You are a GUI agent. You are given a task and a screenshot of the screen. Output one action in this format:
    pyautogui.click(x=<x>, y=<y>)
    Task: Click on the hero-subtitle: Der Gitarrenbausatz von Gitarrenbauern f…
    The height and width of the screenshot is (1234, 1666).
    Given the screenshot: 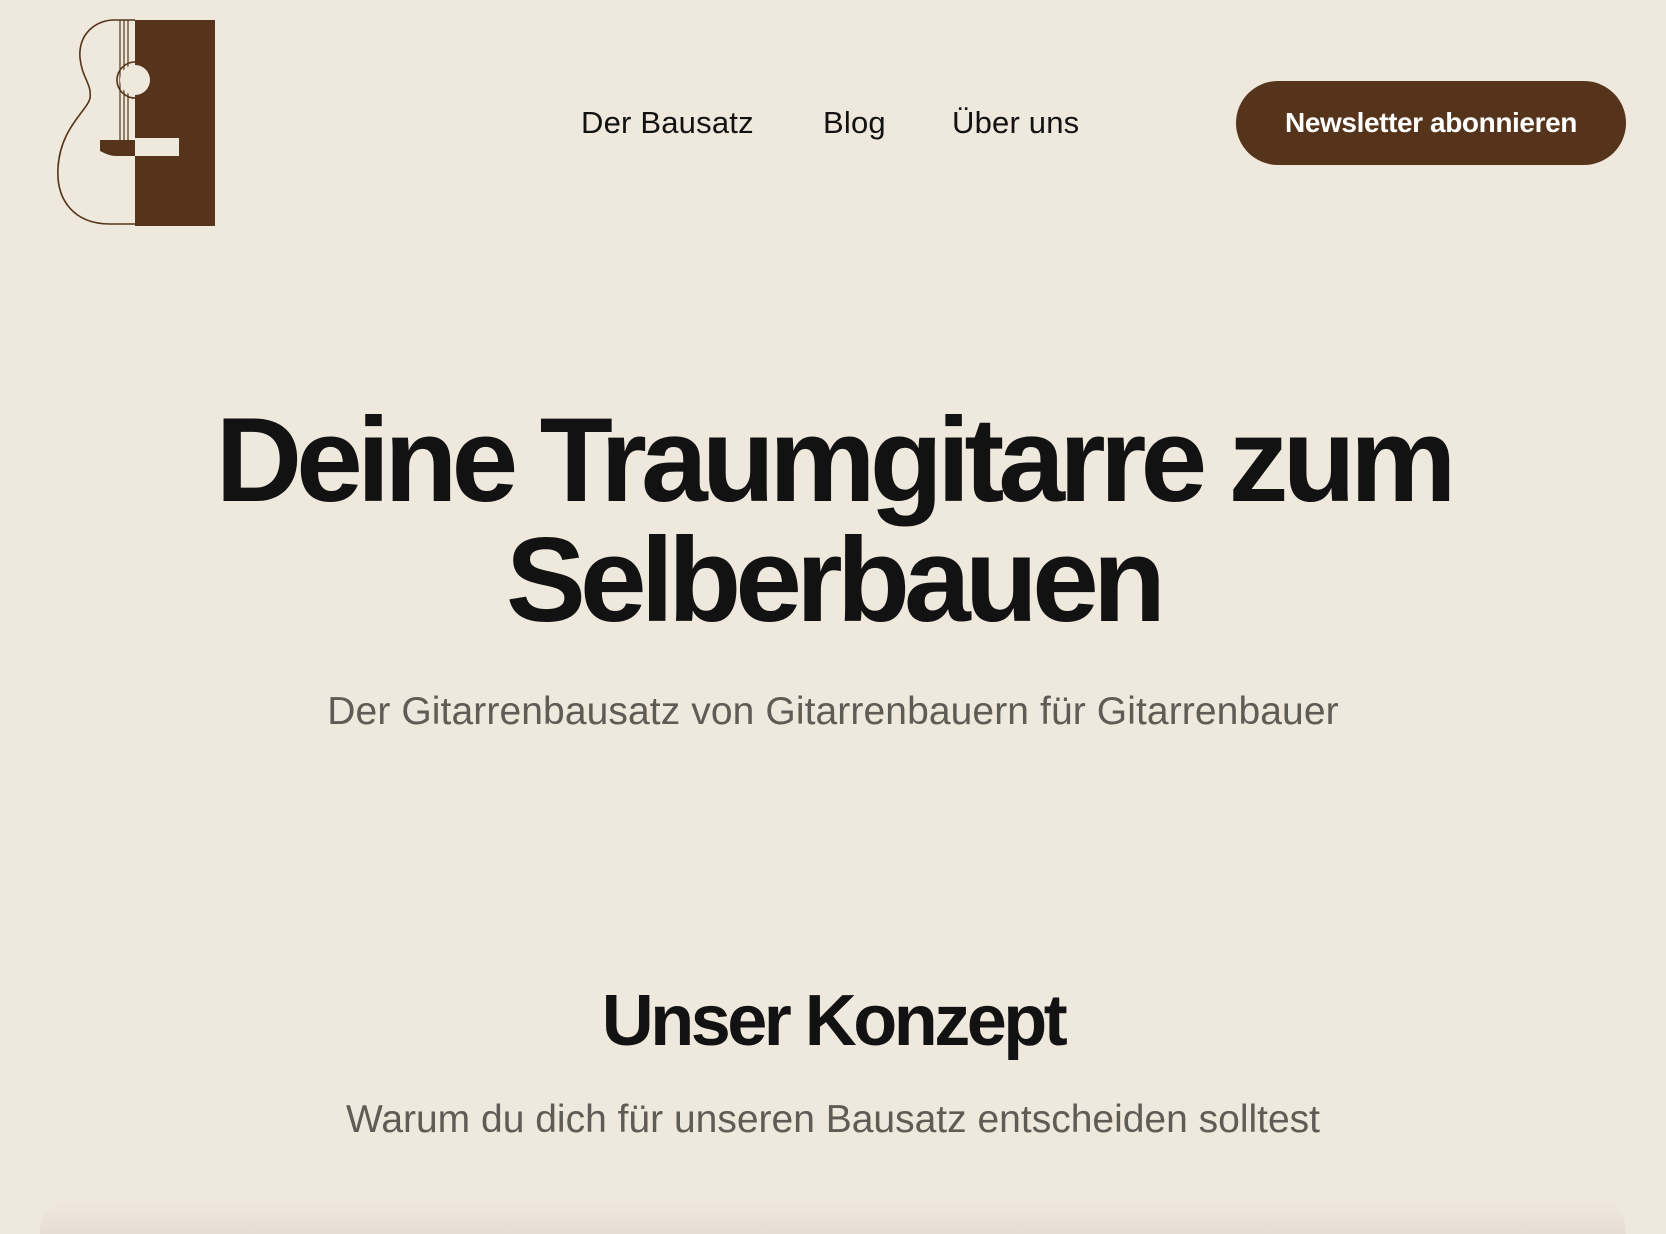 What is the action you would take?
    pyautogui.click(x=833, y=711)
    